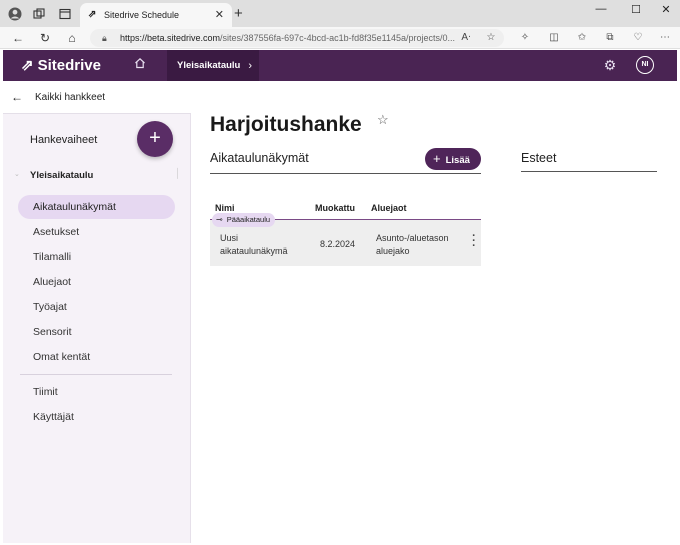 The image size is (680, 545). Describe the element at coordinates (638, 38) in the screenshot. I see `browser-essentials-icon: ♡` at that location.